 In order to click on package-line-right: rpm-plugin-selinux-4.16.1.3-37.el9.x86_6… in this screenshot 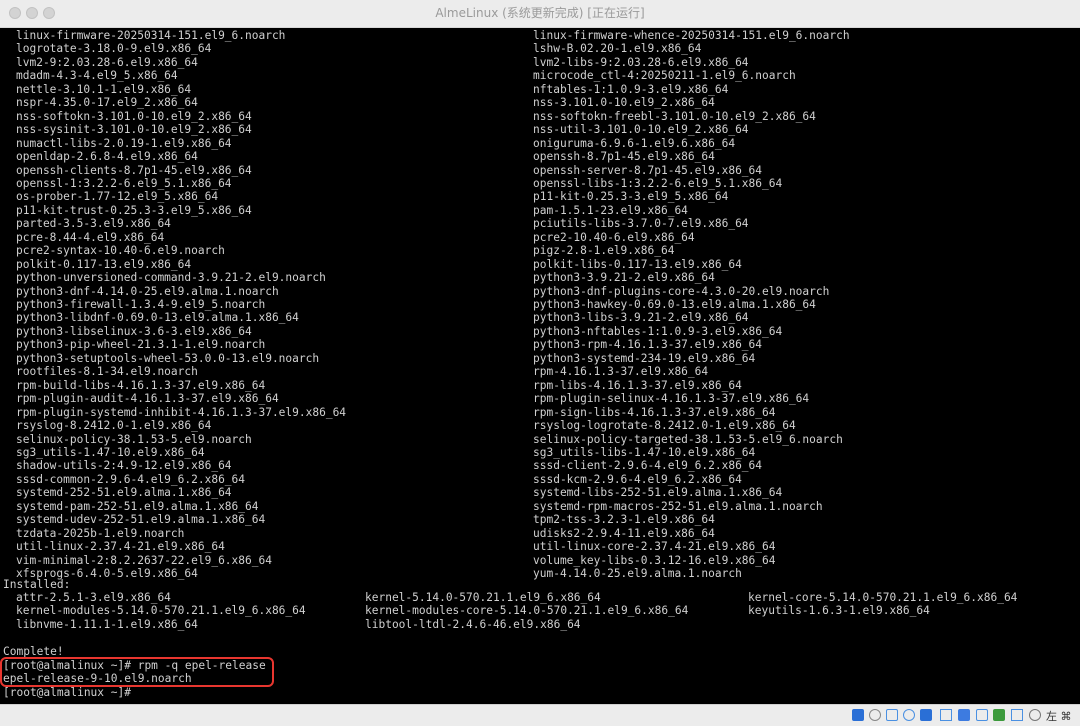, I will do `click(671, 399)`.